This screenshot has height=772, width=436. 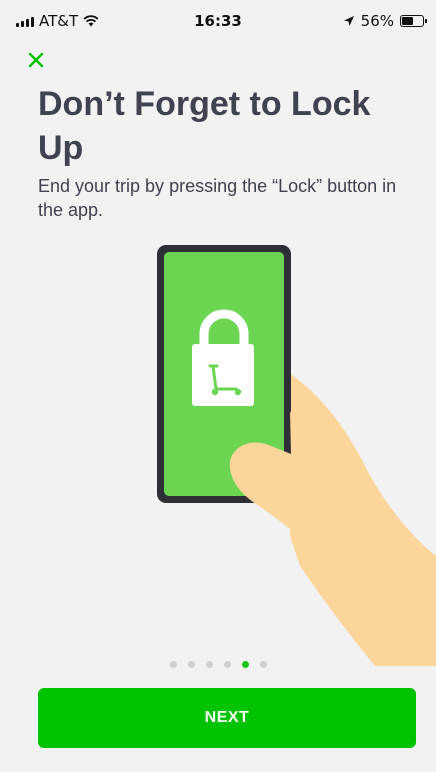 I want to click on location-arrow-icon, so click(x=348, y=21).